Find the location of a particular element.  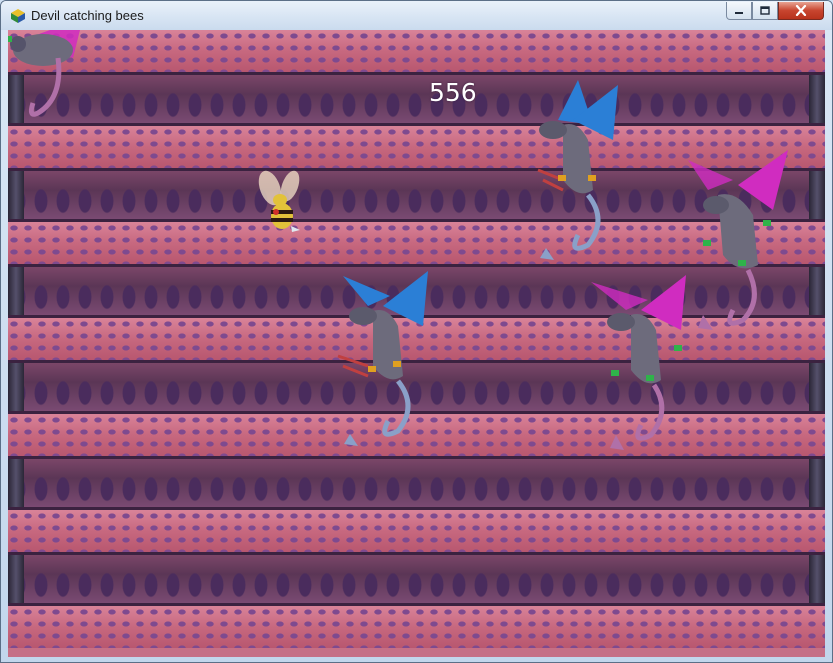

title-bar: Devil catching bees is located at coordinates (416, 15).